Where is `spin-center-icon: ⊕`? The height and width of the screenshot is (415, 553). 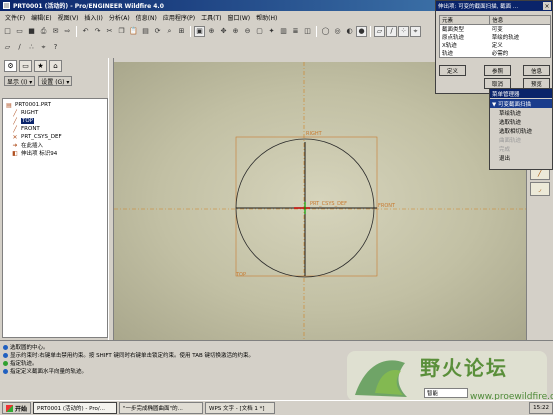 spin-center-icon: ⊕ is located at coordinates (211, 31).